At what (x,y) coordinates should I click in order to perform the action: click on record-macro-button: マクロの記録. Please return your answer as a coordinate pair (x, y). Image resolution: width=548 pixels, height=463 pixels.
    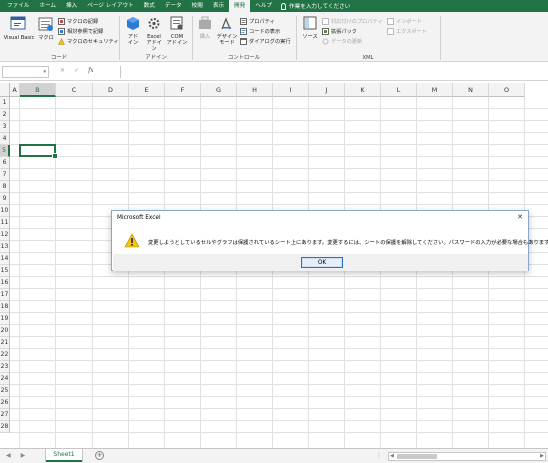
    Looking at the image, I should click on (78, 21).